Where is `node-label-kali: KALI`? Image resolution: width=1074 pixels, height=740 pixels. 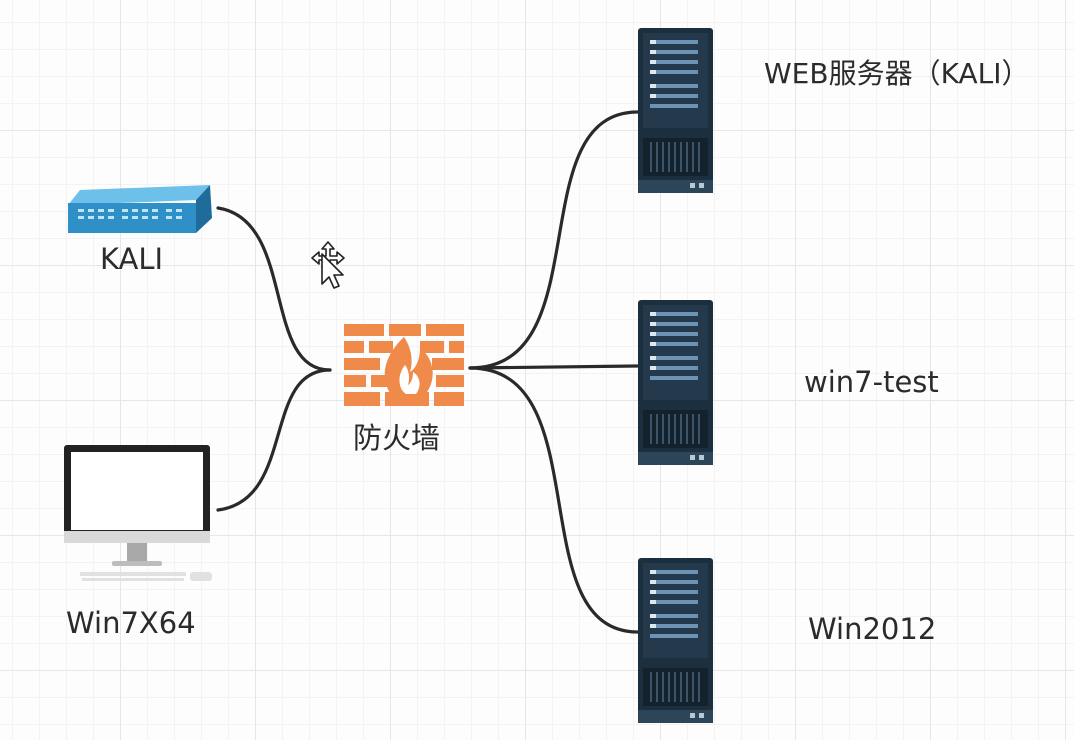 node-label-kali: KALI is located at coordinates (132, 259).